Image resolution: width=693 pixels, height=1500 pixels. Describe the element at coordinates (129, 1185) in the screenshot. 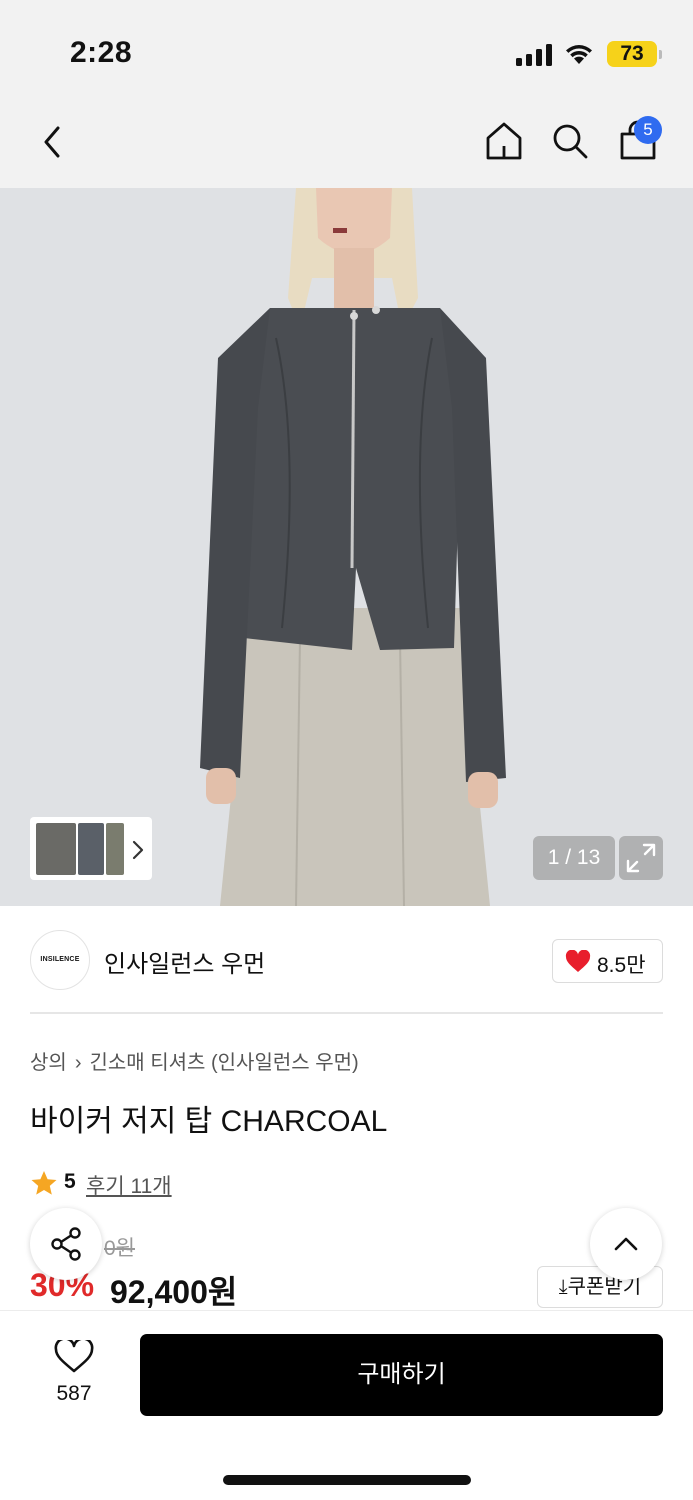

I see `reviews-link: 후기 11개` at that location.